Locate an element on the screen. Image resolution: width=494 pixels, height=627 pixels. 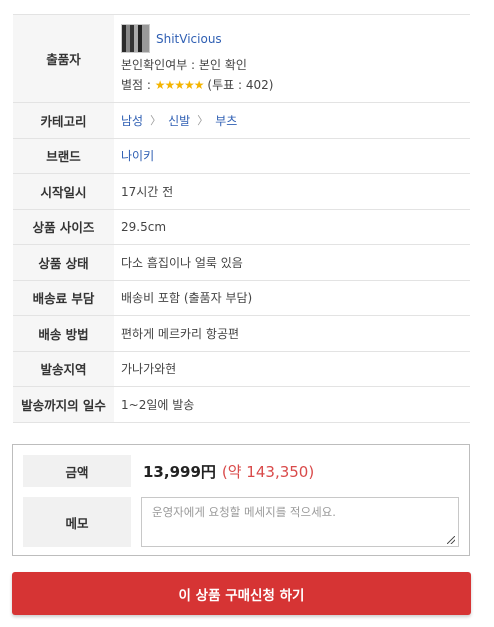
seller-rating: 별점 : ★★★★★ (투표 : 402) is located at coordinates (197, 84).